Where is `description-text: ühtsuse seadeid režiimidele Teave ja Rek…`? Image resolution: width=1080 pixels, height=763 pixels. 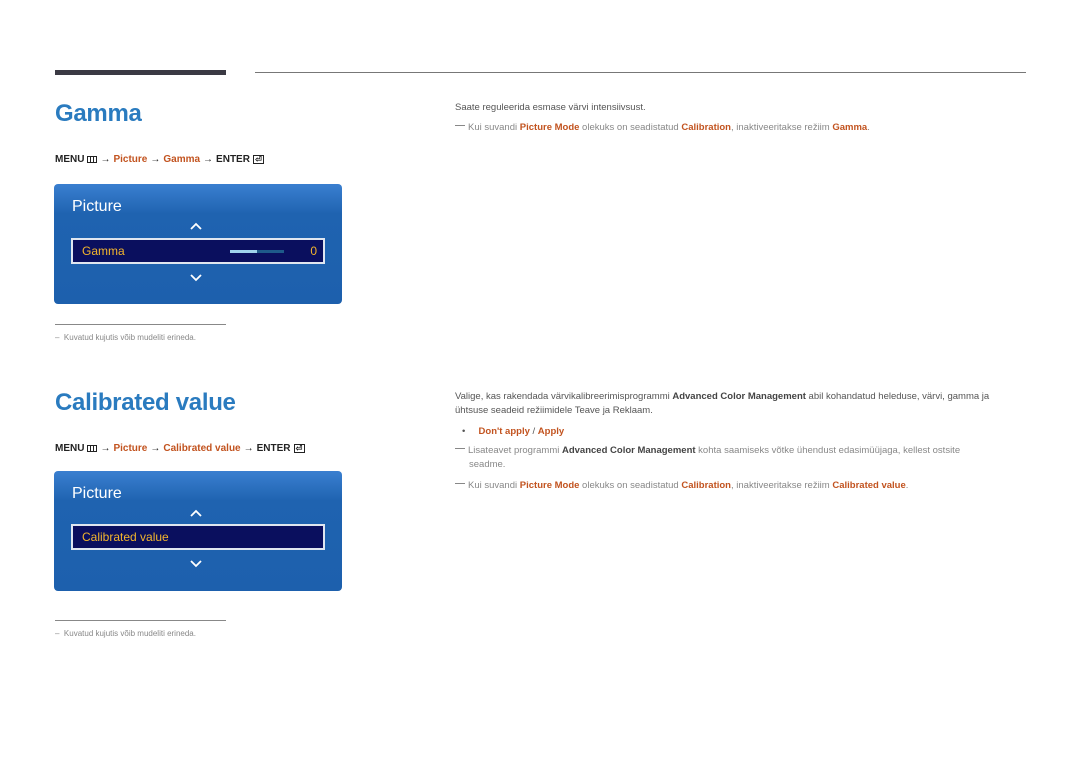
description-text: ühtsuse seadeid režiimidele Teave ja Rek… is located at coordinates (554, 410).